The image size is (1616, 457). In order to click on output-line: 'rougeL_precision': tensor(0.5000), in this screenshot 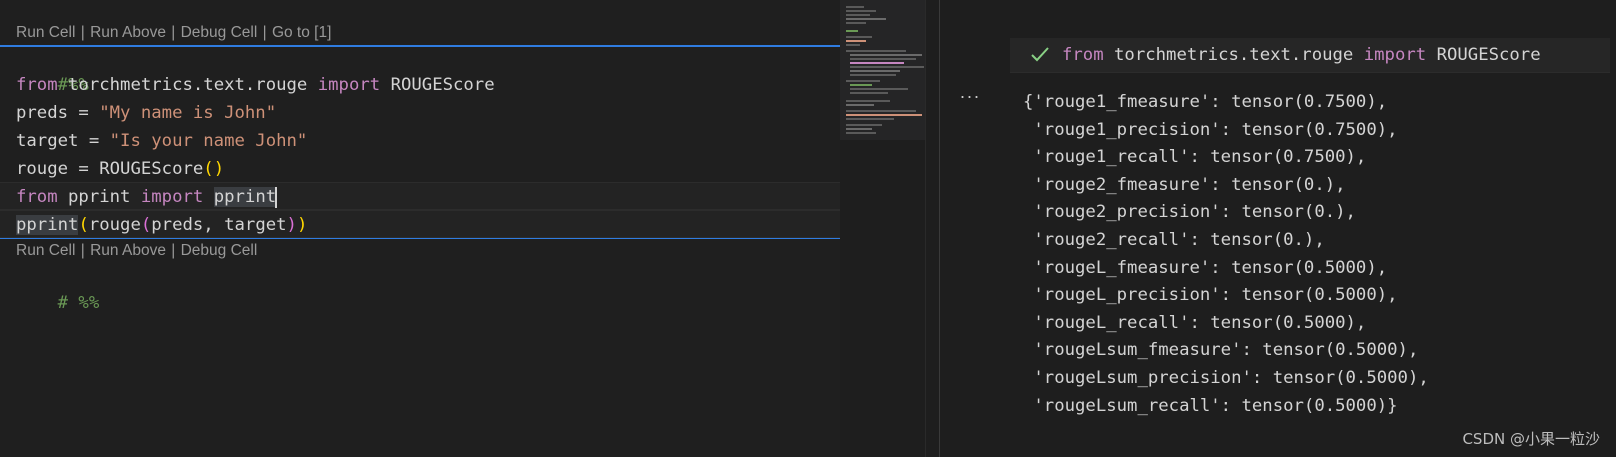, I will do `click(1210, 295)`.